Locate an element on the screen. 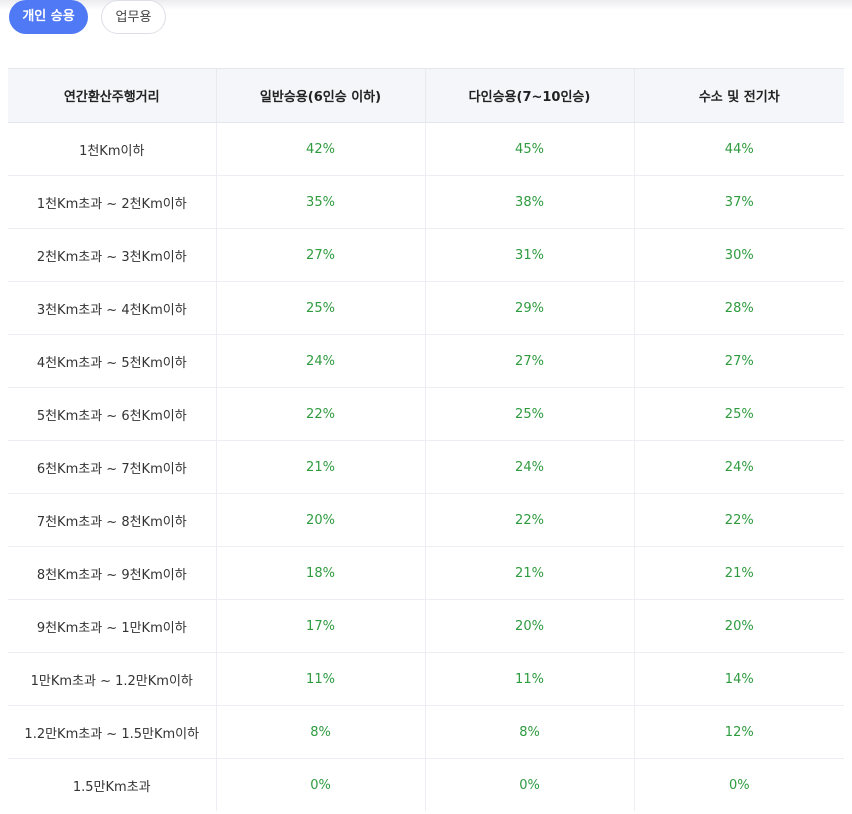  rate-regular-cell: 25% is located at coordinates (320, 308).